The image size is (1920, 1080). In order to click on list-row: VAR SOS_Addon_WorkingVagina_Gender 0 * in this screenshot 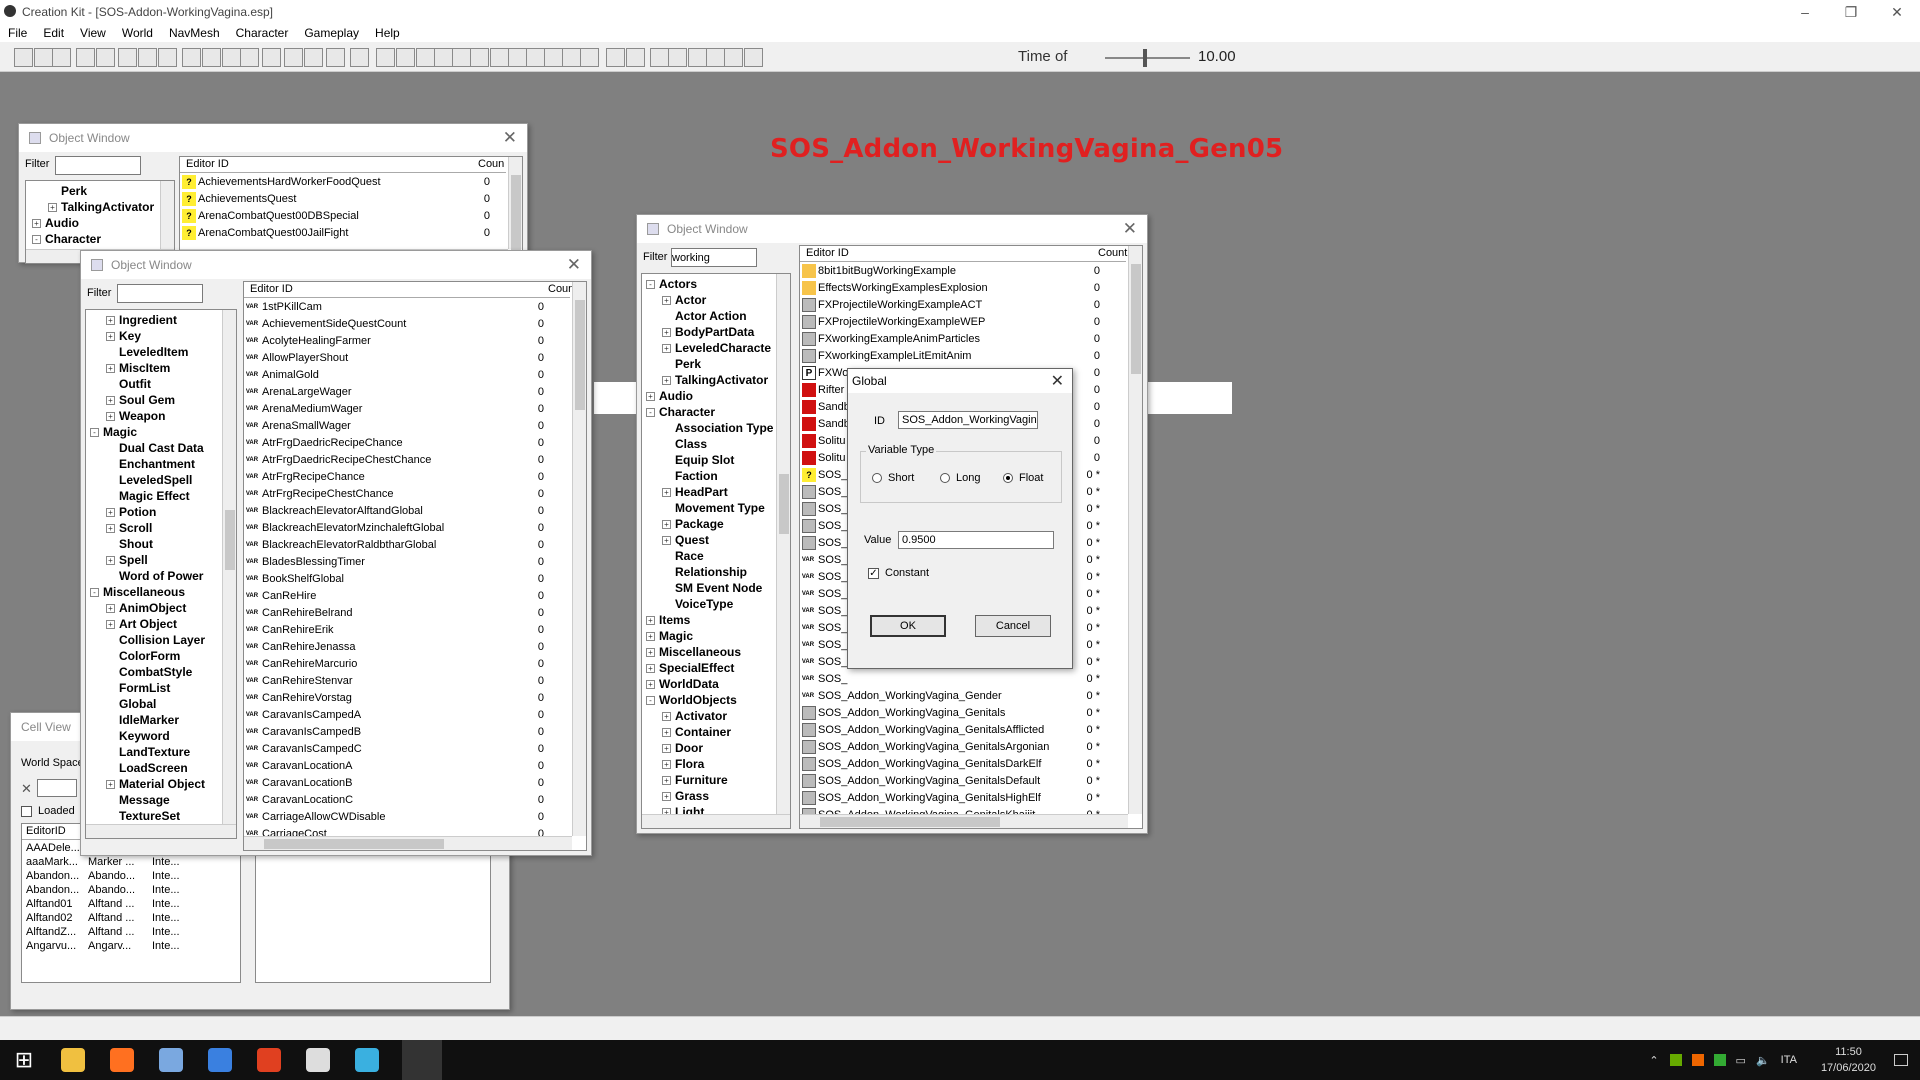, I will do `click(965, 696)`.